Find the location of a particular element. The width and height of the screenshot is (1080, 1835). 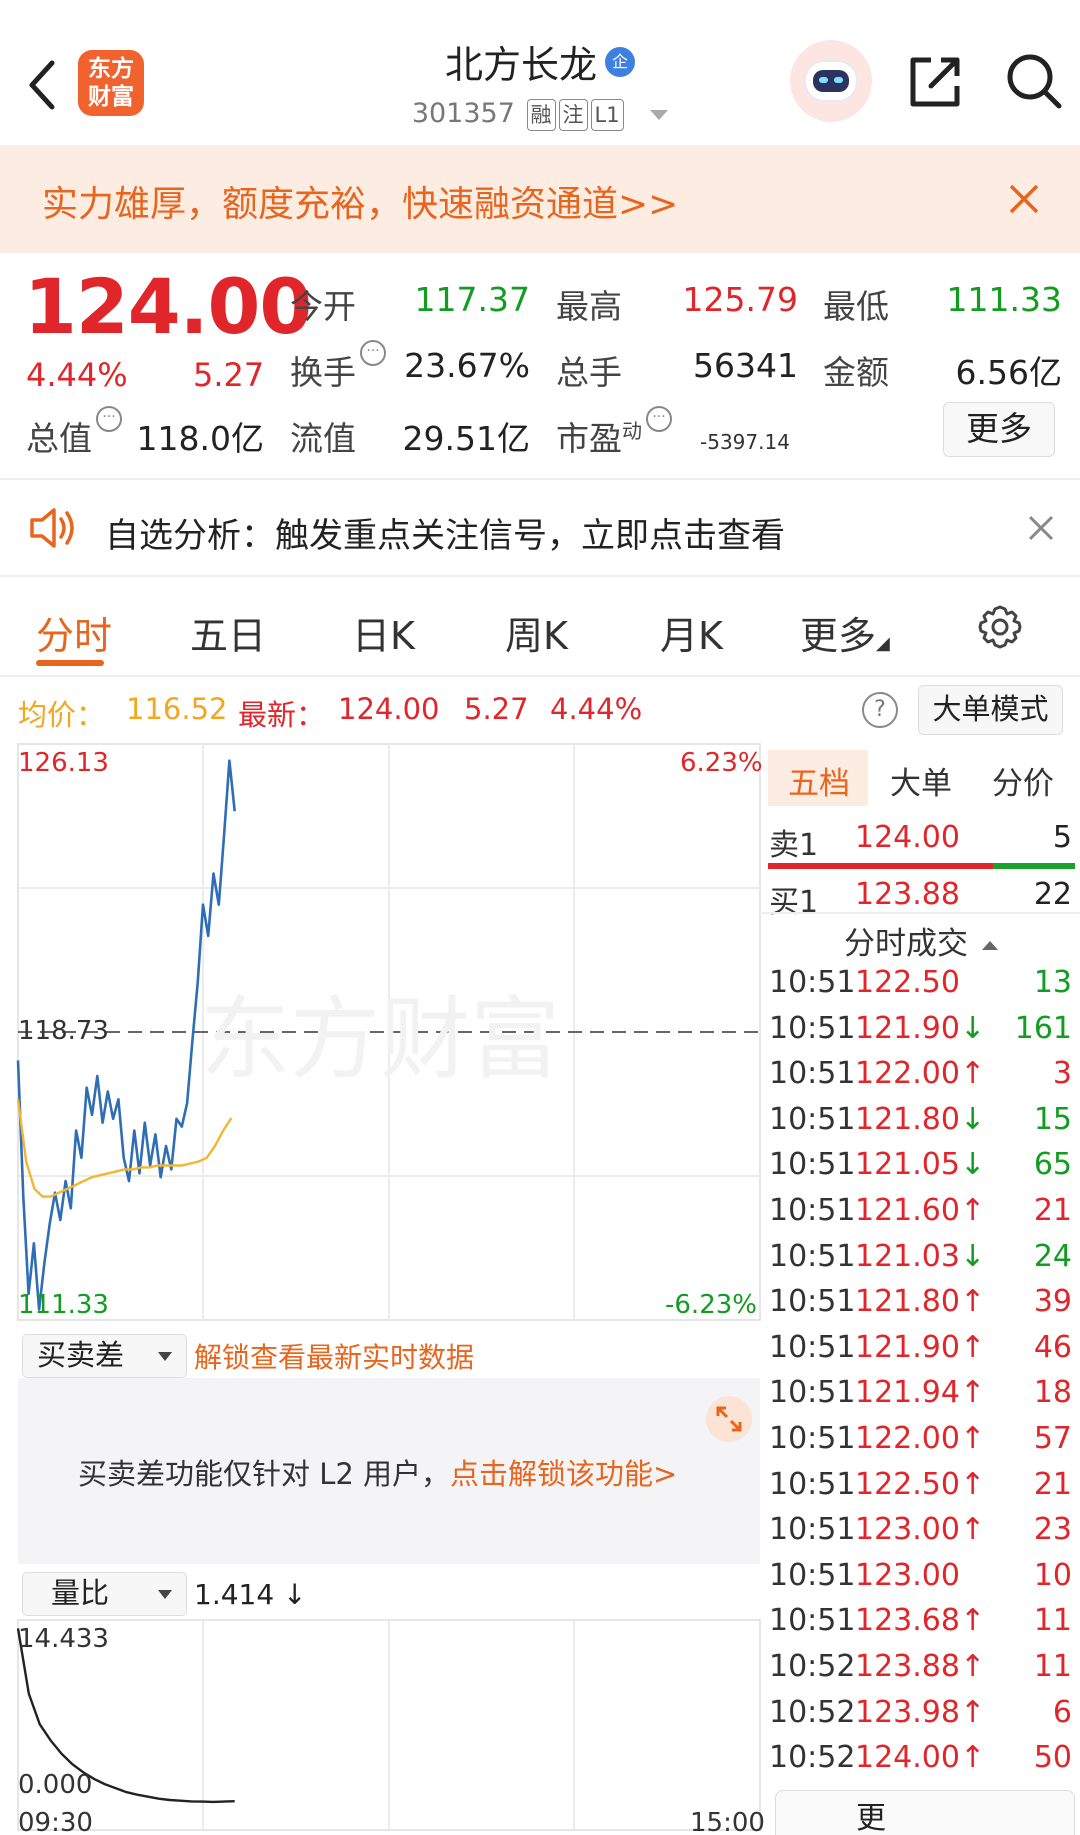

market-cap-value: 118.0亿 is located at coordinates (200, 438).